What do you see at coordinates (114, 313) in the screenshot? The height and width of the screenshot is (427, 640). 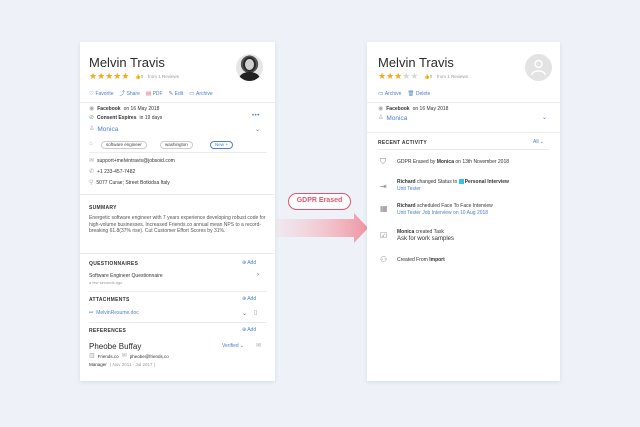 I see `attachment-item: ⚯ MelvinResume.doc` at bounding box center [114, 313].